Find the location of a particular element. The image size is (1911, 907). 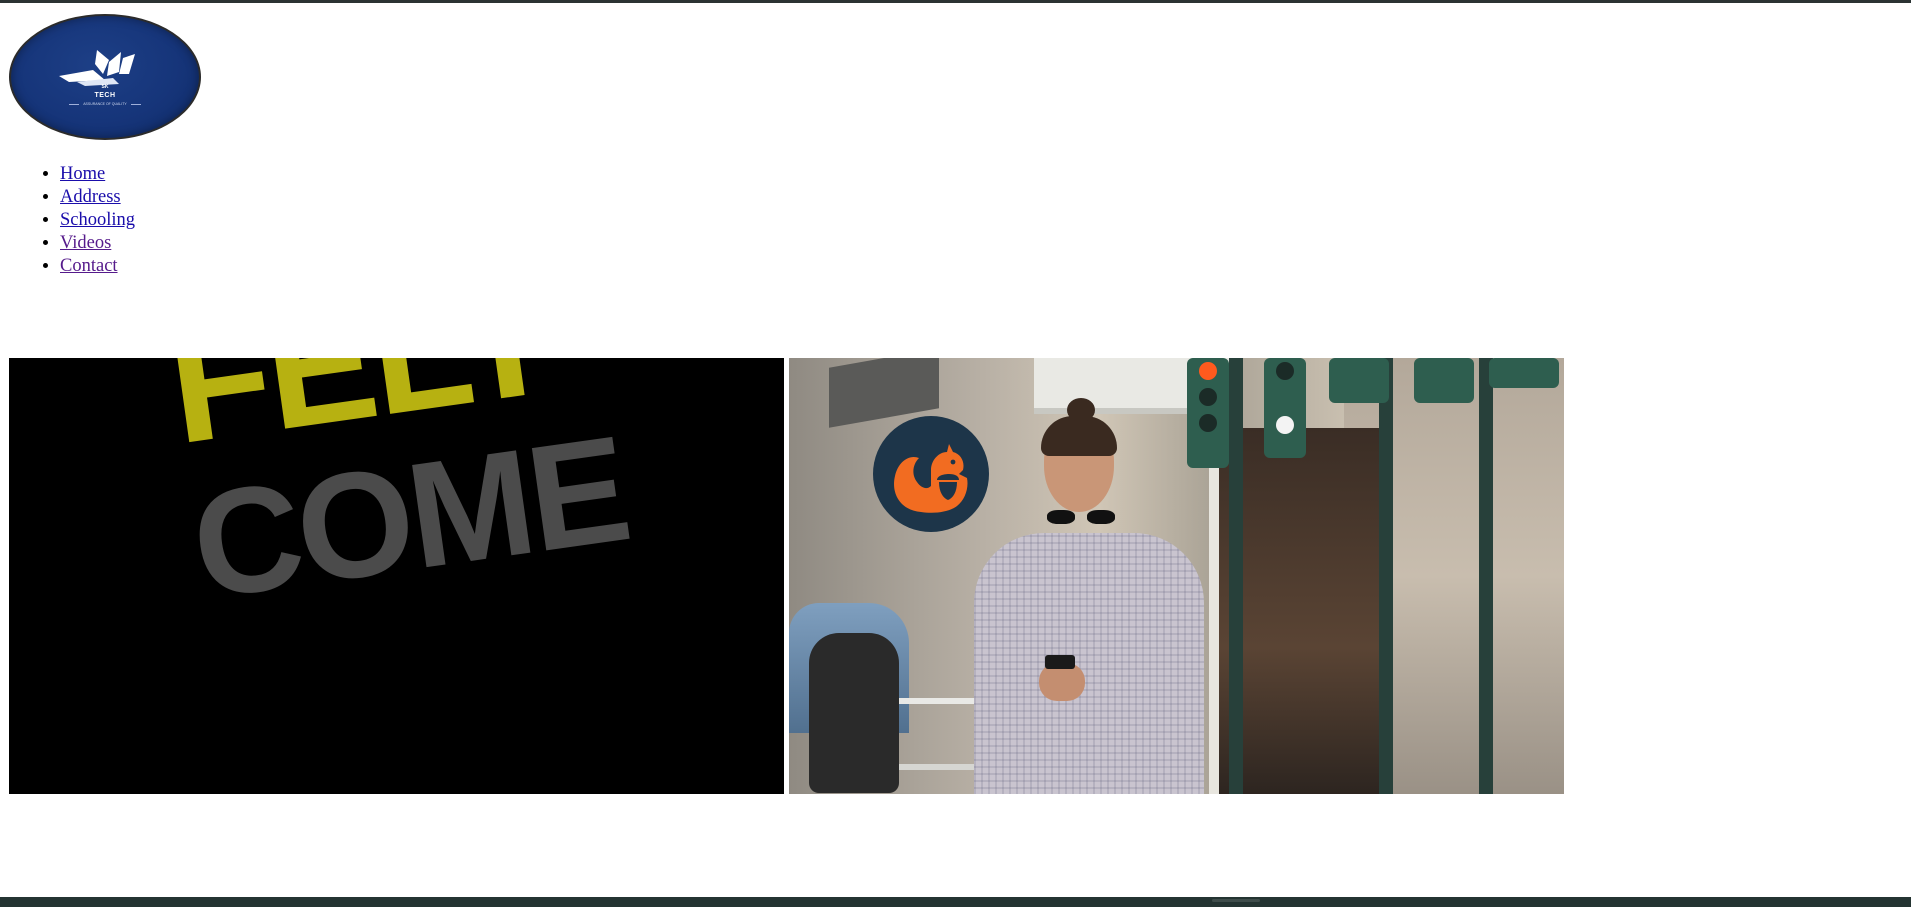

logo-tagline-text: ASSURANCE OF QUALITY is located at coordinates (105, 104).